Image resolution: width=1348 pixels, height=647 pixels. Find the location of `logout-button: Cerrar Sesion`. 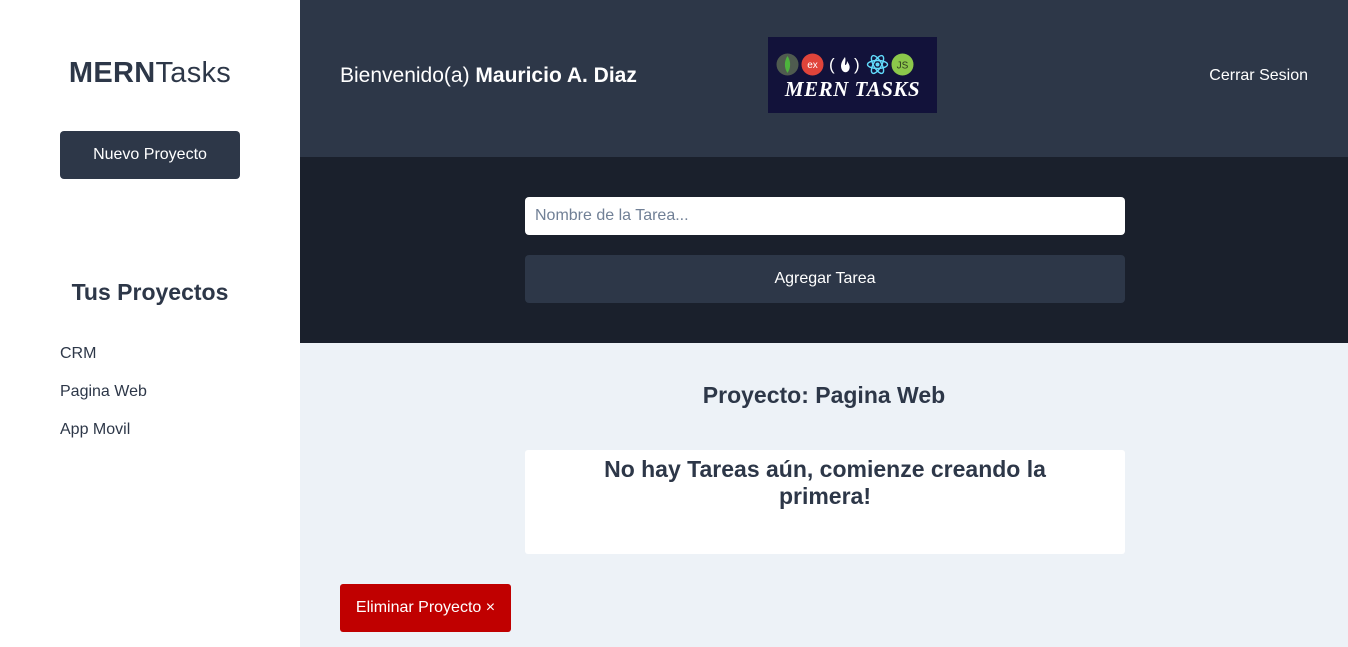

logout-button: Cerrar Sesion is located at coordinates (1258, 76).